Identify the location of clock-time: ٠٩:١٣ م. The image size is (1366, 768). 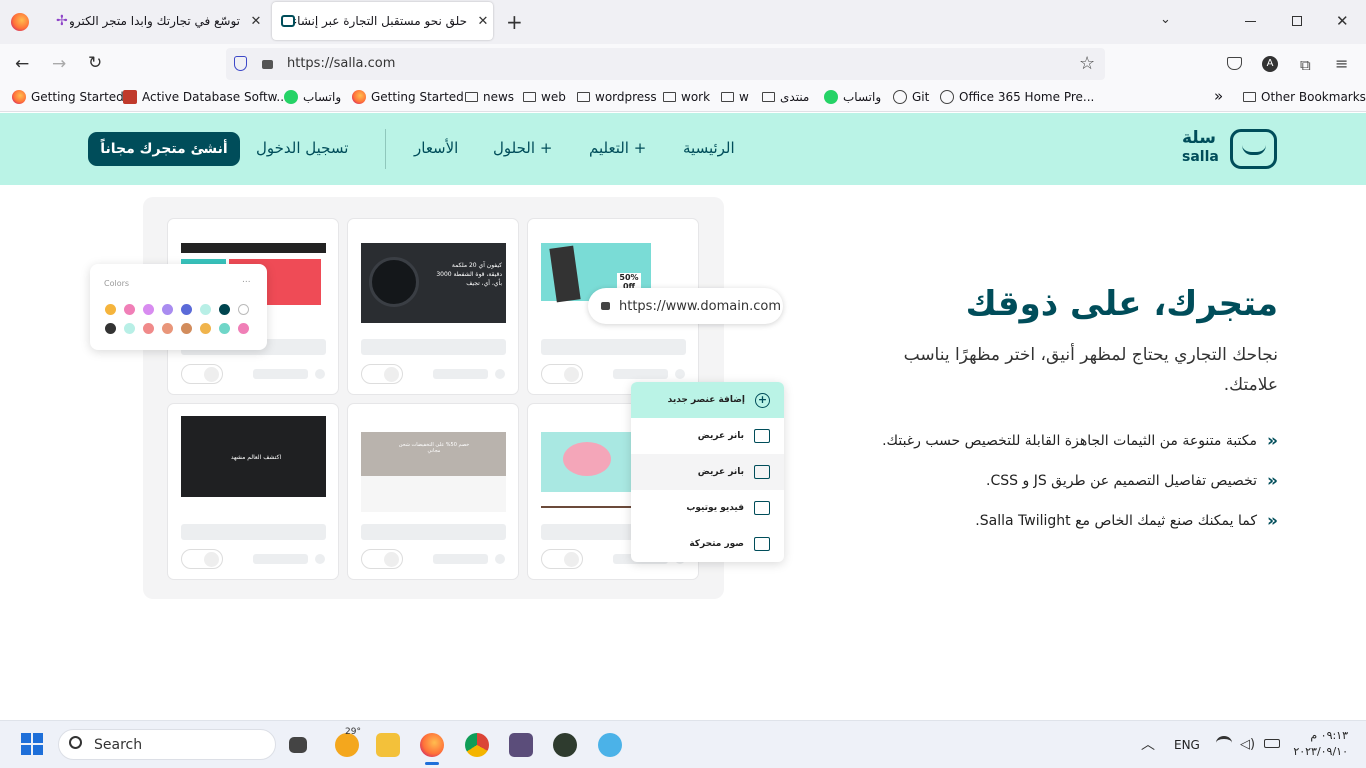
(1322, 735).